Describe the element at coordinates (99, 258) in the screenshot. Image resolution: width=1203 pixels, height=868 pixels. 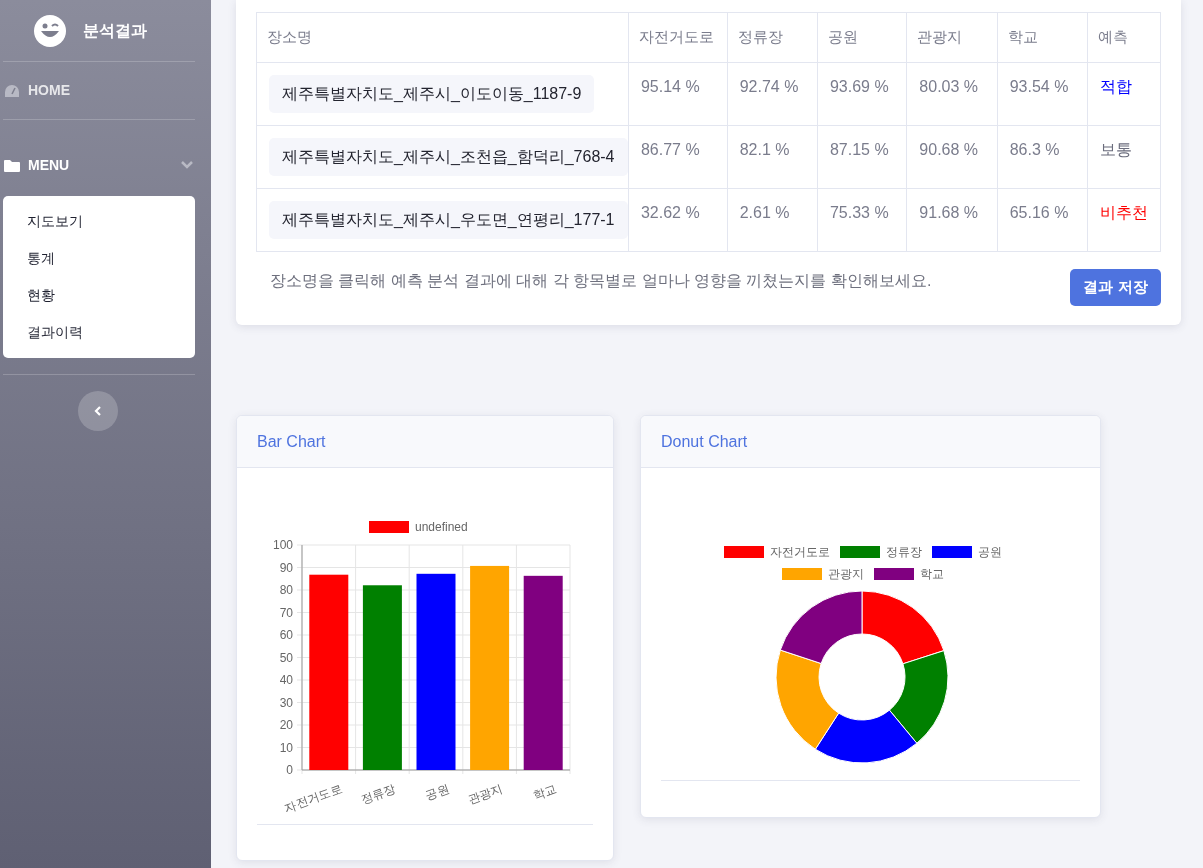
I see `submenu-item: 통계` at that location.